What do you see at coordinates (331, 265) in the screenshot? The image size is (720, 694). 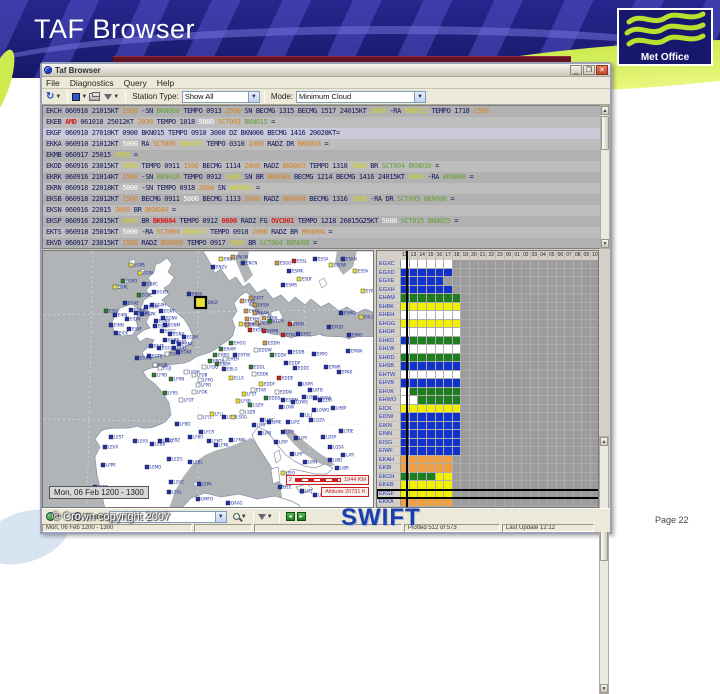 I see `station-marker-ESOW` at bounding box center [331, 265].